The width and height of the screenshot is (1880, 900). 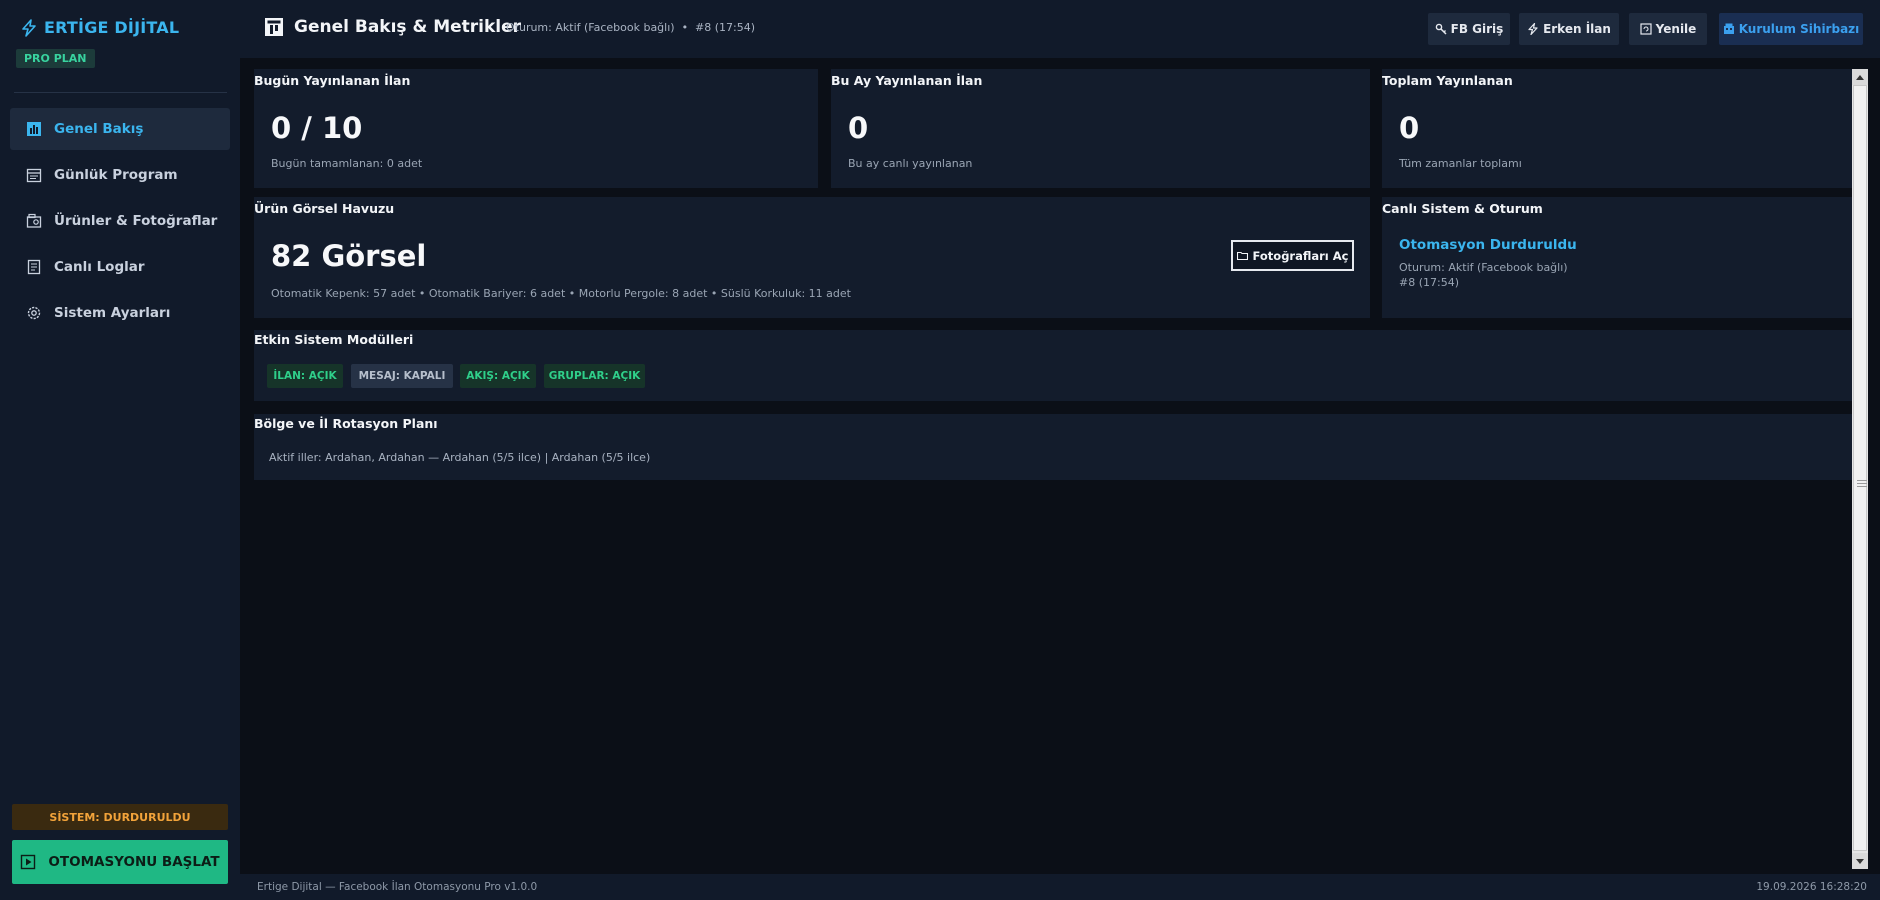 What do you see at coordinates (34, 175) in the screenshot?
I see `calendar-icon` at bounding box center [34, 175].